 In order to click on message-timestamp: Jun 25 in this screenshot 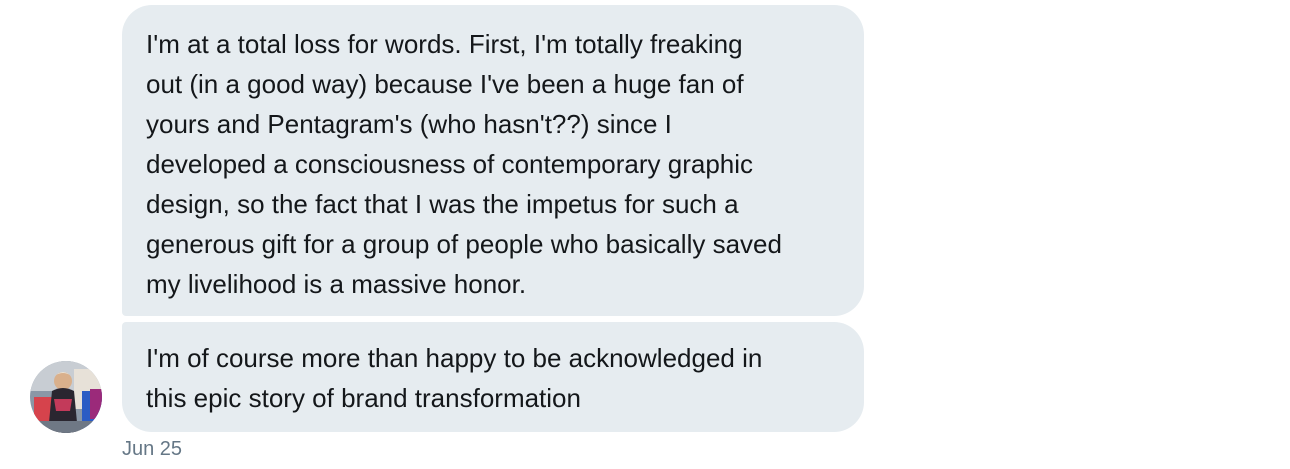, I will do `click(152, 449)`.